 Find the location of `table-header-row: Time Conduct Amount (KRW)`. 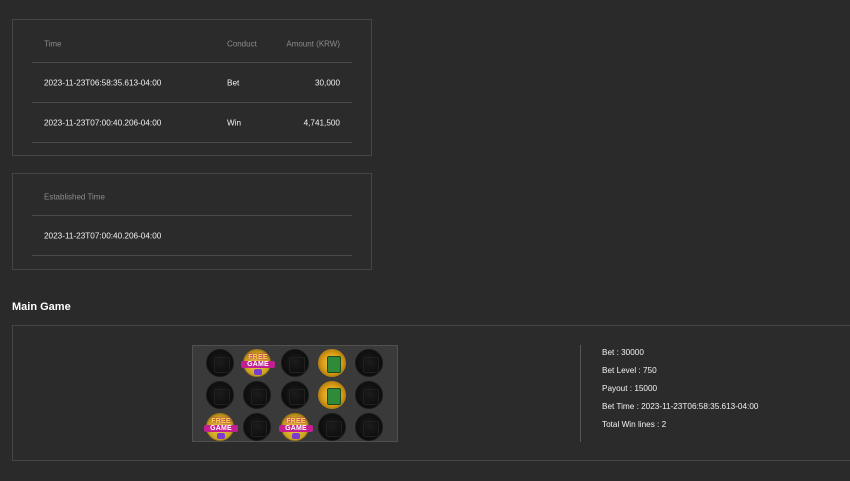

table-header-row: Time Conduct Amount (KRW) is located at coordinates (192, 44).